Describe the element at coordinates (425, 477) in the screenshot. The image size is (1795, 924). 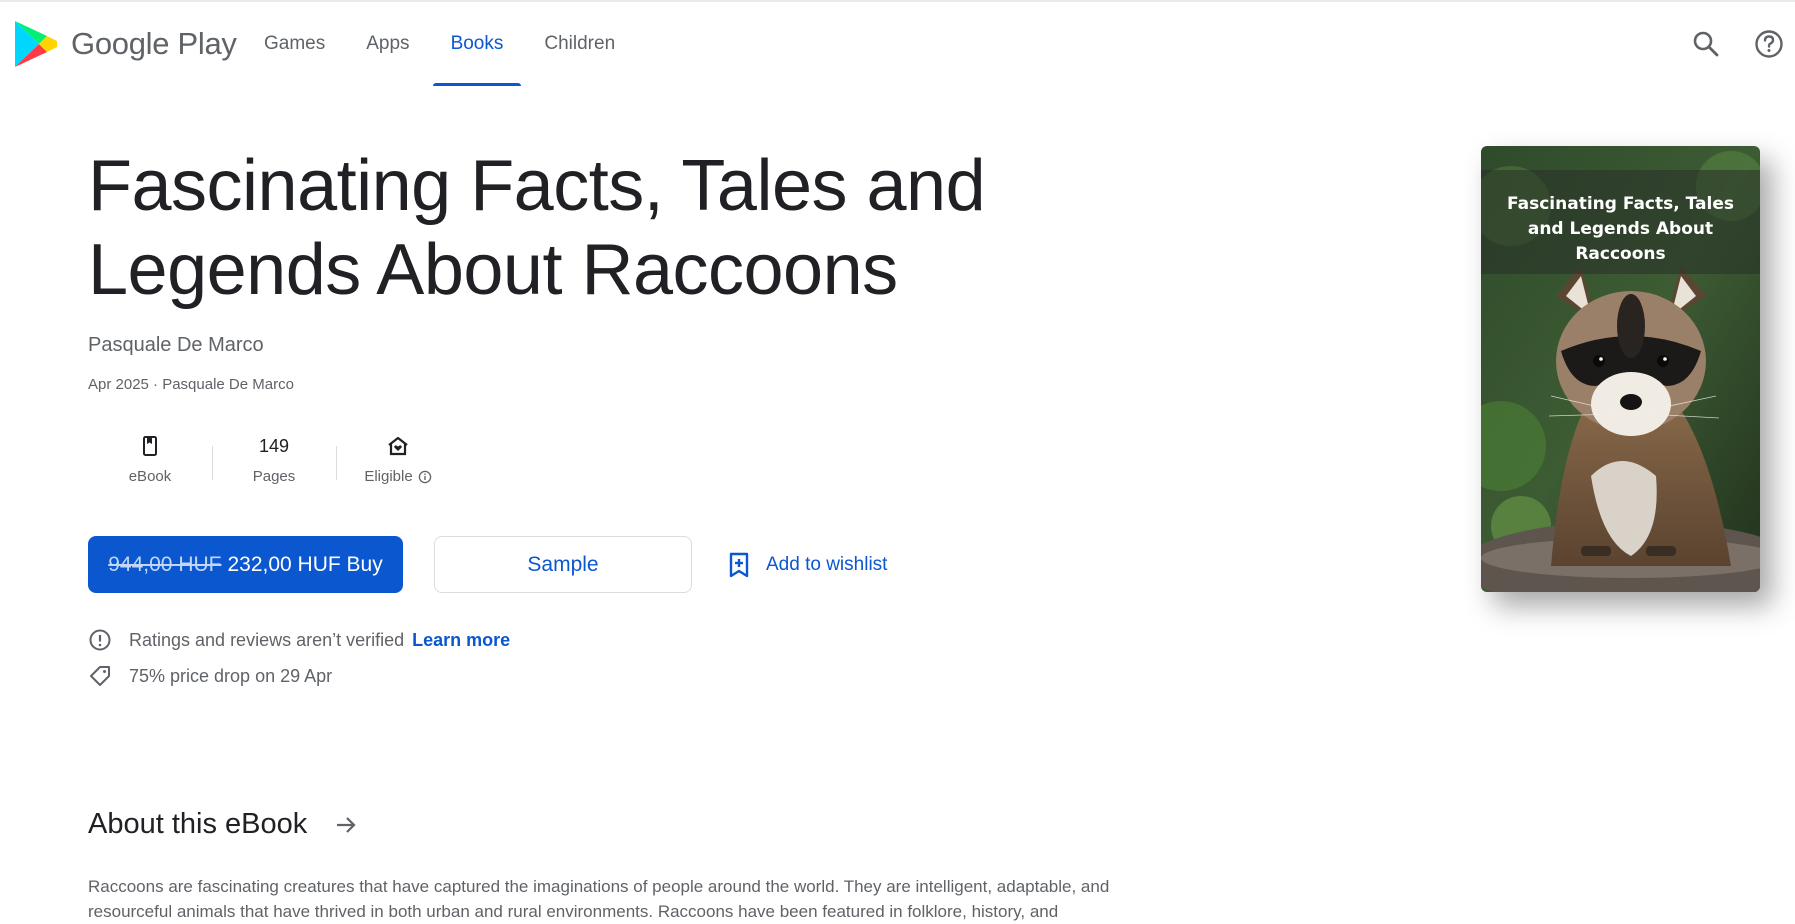
I see `info-icon` at that location.